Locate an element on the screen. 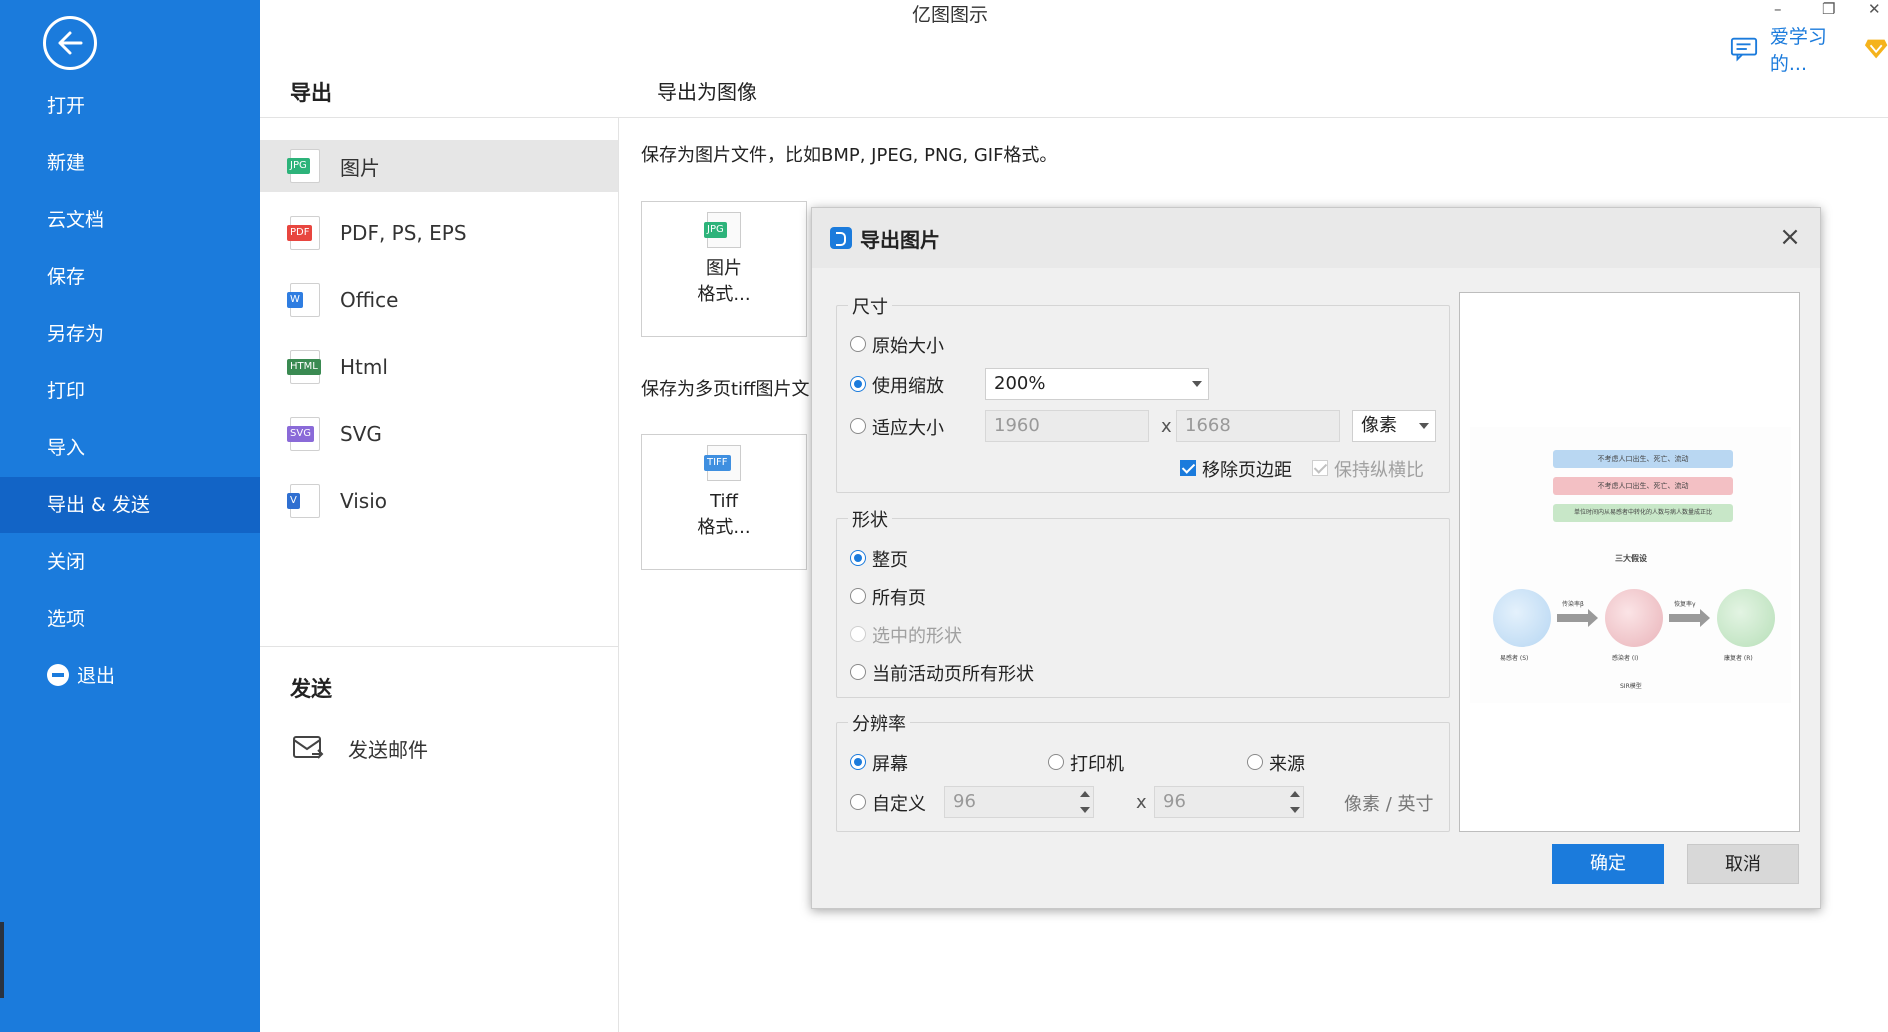 The height and width of the screenshot is (1032, 1888). format-html: HTML Html is located at coordinates (439, 367).